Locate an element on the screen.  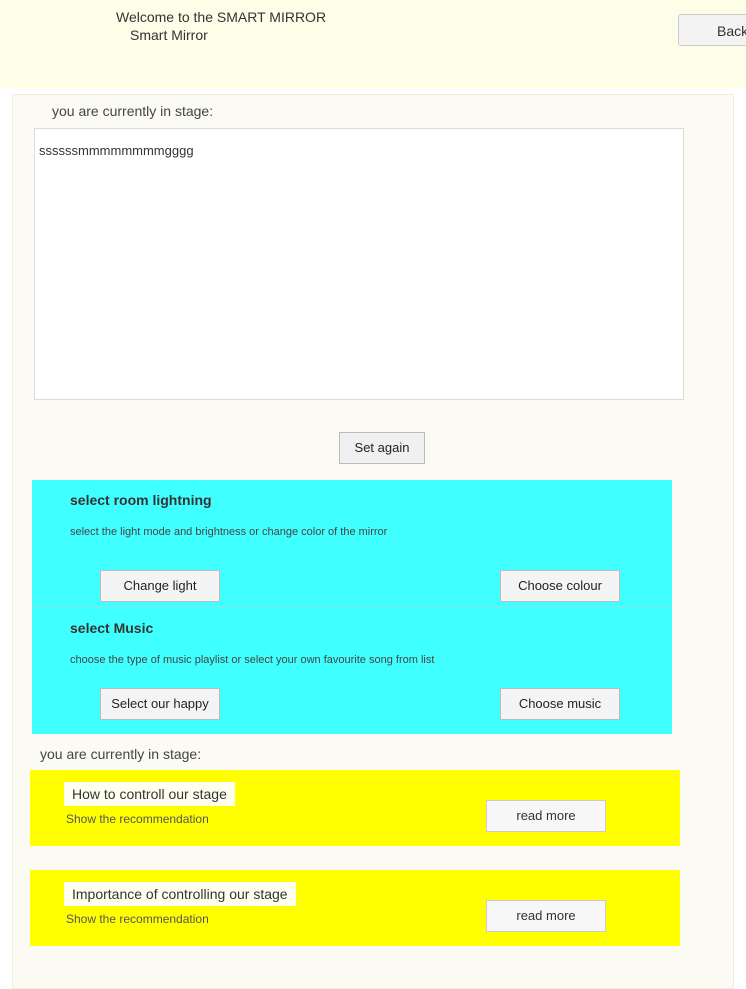
stage-label: you are currently in stage: is located at coordinates (133, 111).